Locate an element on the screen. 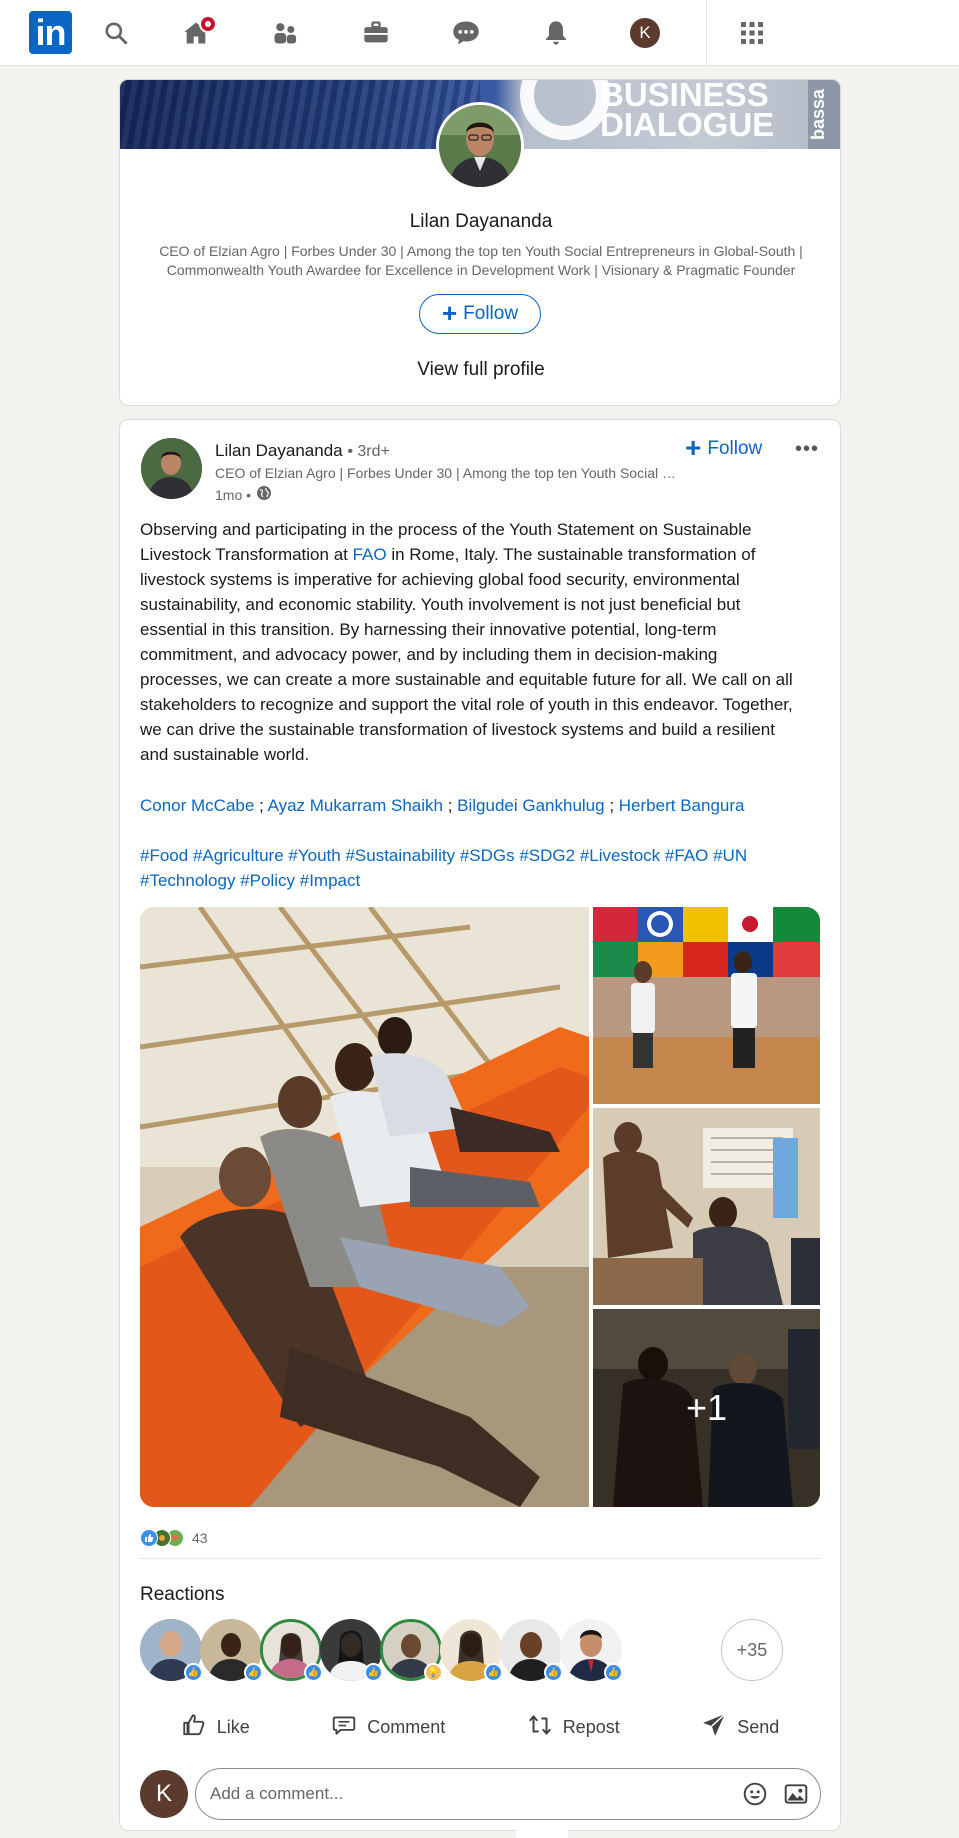 Image resolution: width=959 pixels, height=1838 pixels. hashtag-link: #Impact is located at coordinates (330, 880).